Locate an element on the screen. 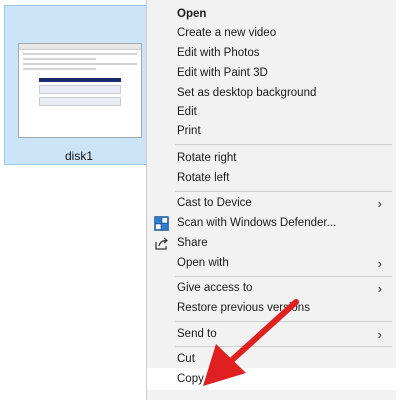 The height and width of the screenshot is (400, 400). menu-item-create-new-video: Create a new video is located at coordinates (271, 33).